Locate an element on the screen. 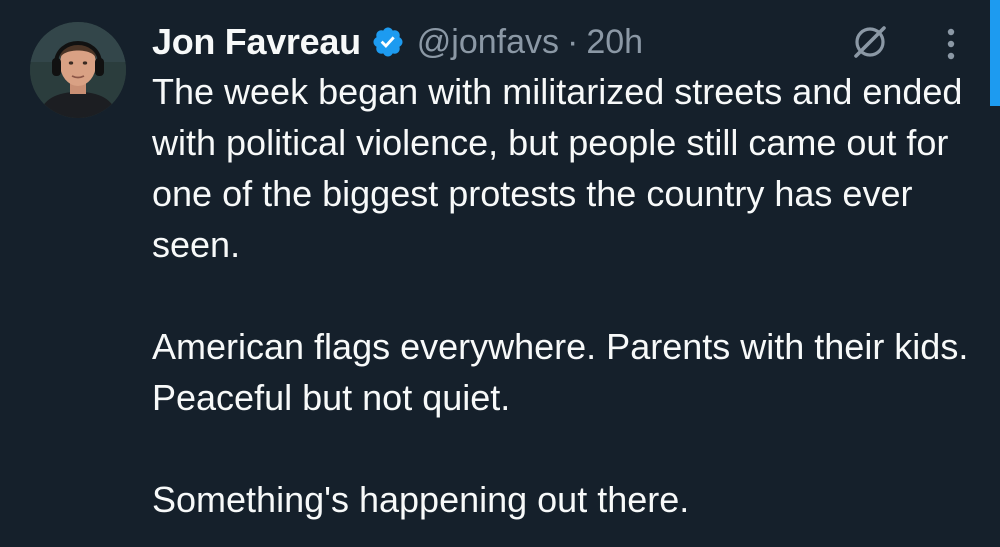 The height and width of the screenshot is (547, 1000). verified-badge-icon is located at coordinates (388, 42).